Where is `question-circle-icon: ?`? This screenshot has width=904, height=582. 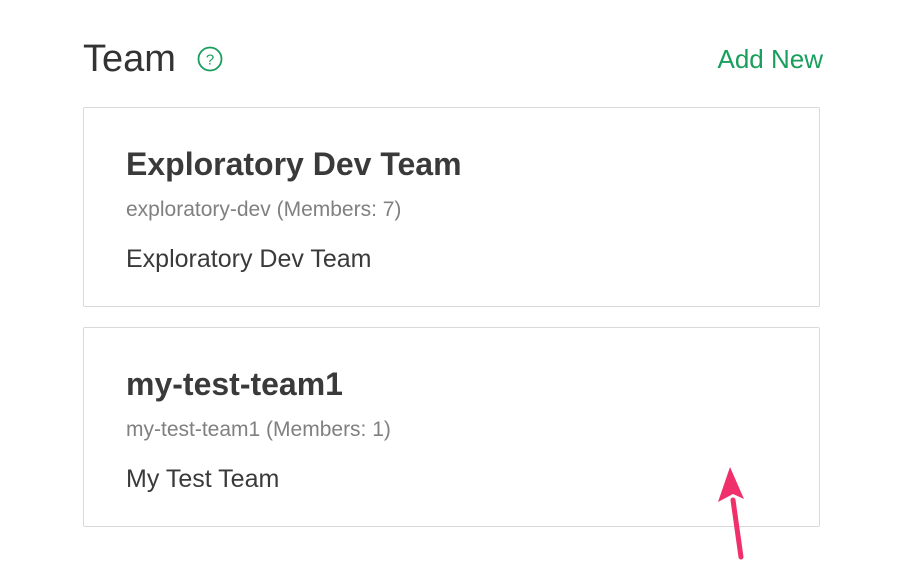 question-circle-icon: ? is located at coordinates (210, 59).